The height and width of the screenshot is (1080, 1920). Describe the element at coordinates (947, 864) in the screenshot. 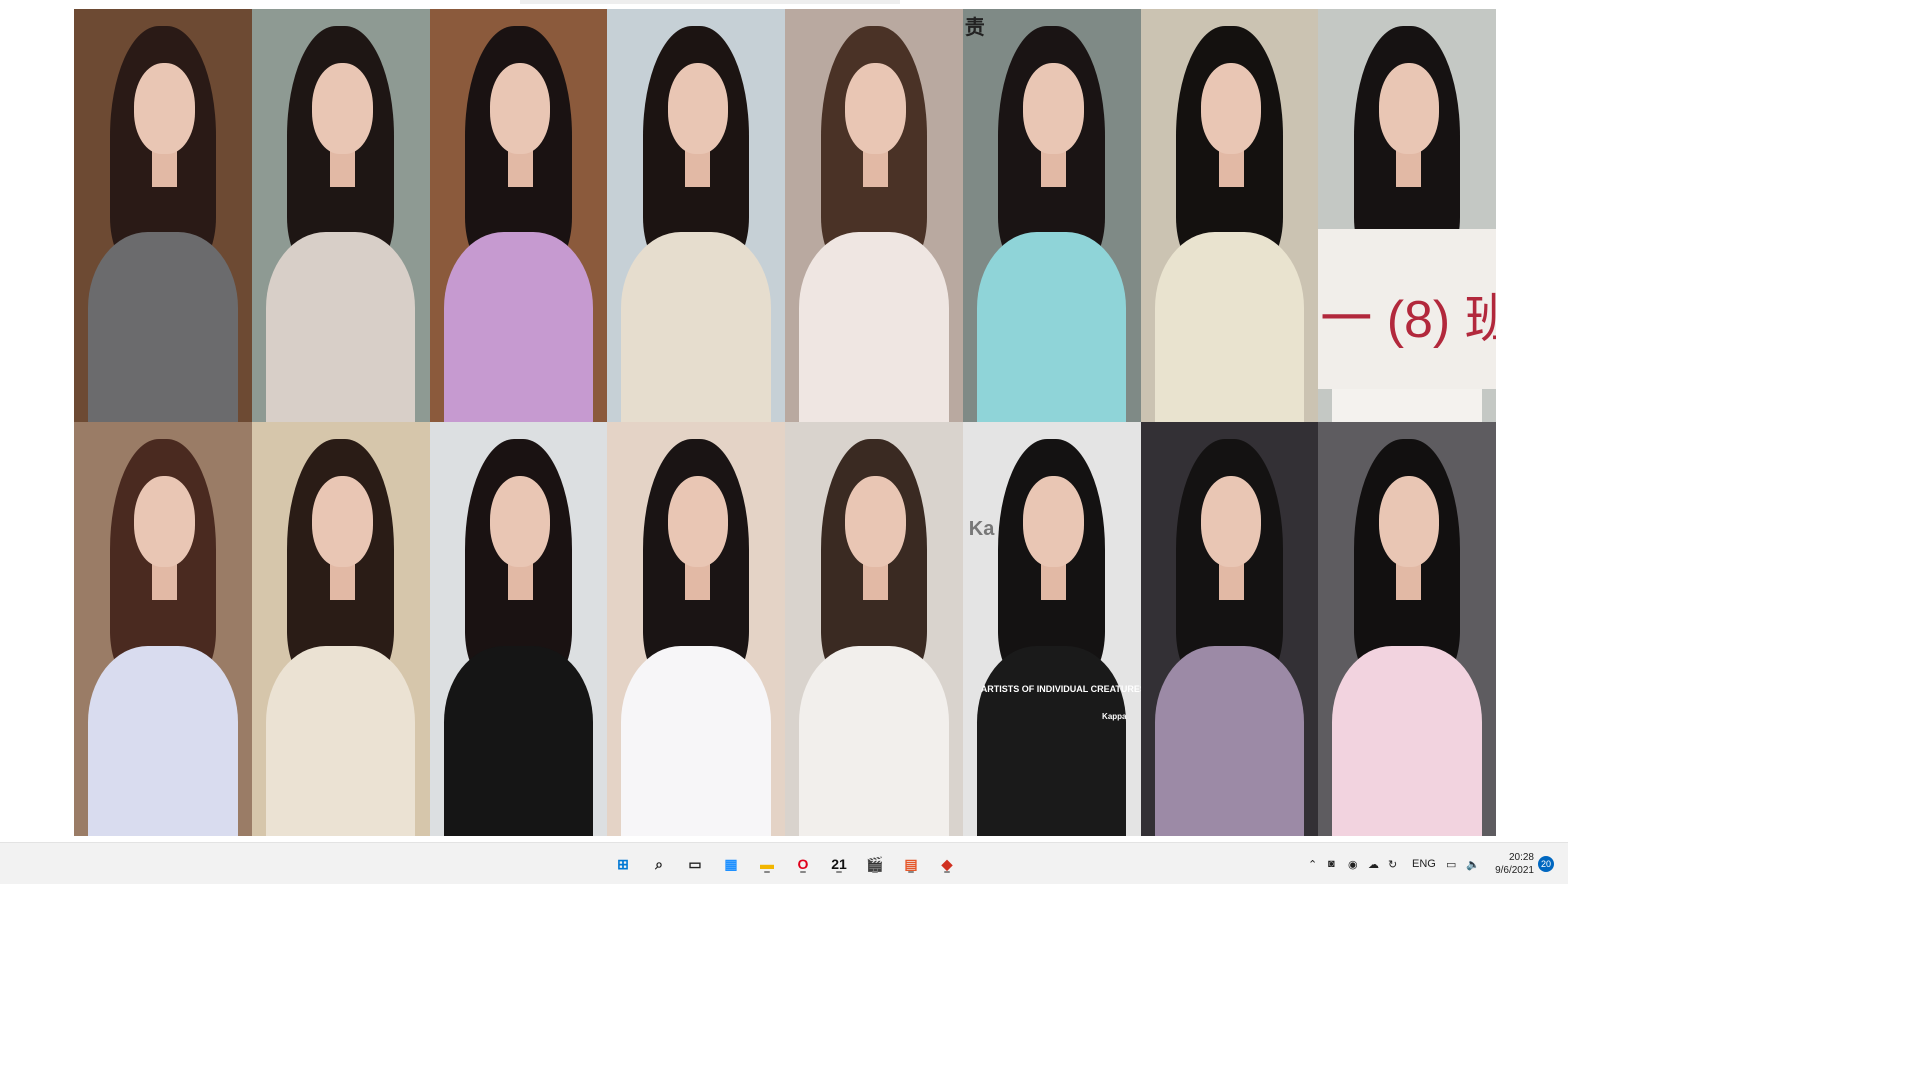

I see `game-app-icon: ◆` at that location.